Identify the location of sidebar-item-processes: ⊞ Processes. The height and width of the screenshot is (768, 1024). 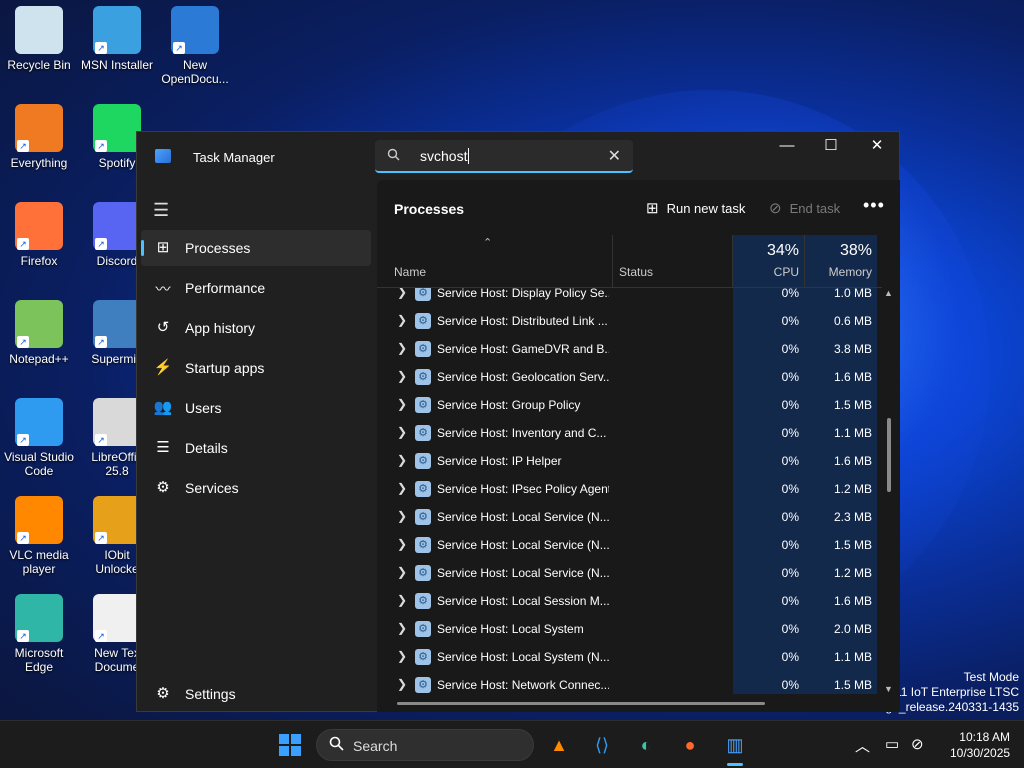
(256, 248).